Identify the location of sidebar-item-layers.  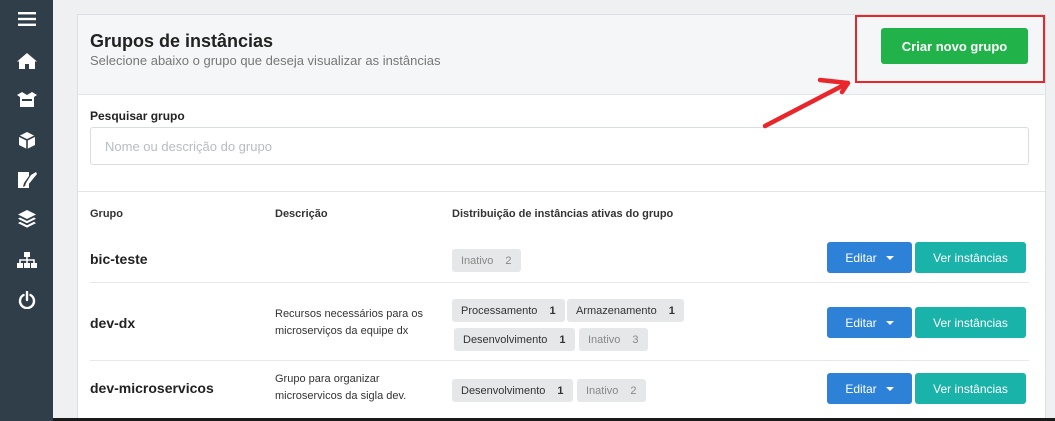
(26, 219).